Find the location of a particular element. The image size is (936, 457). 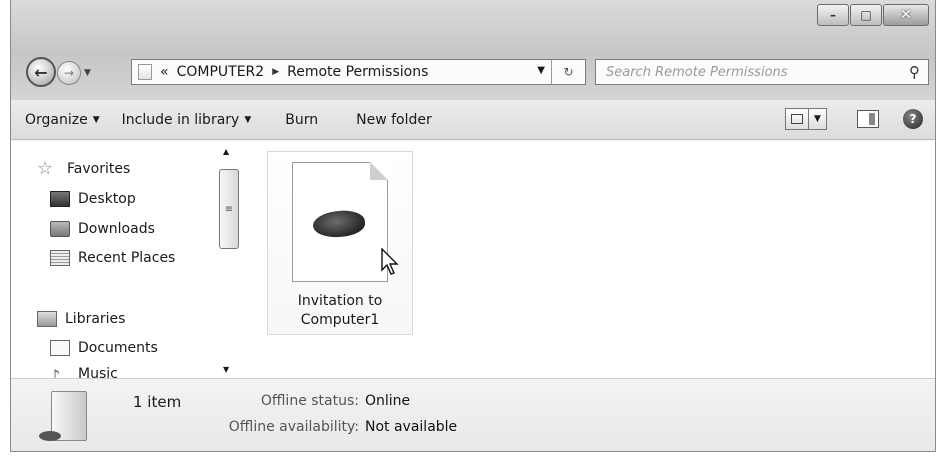

breadcrumb-computer2: COMPUTER2 is located at coordinates (221, 72).